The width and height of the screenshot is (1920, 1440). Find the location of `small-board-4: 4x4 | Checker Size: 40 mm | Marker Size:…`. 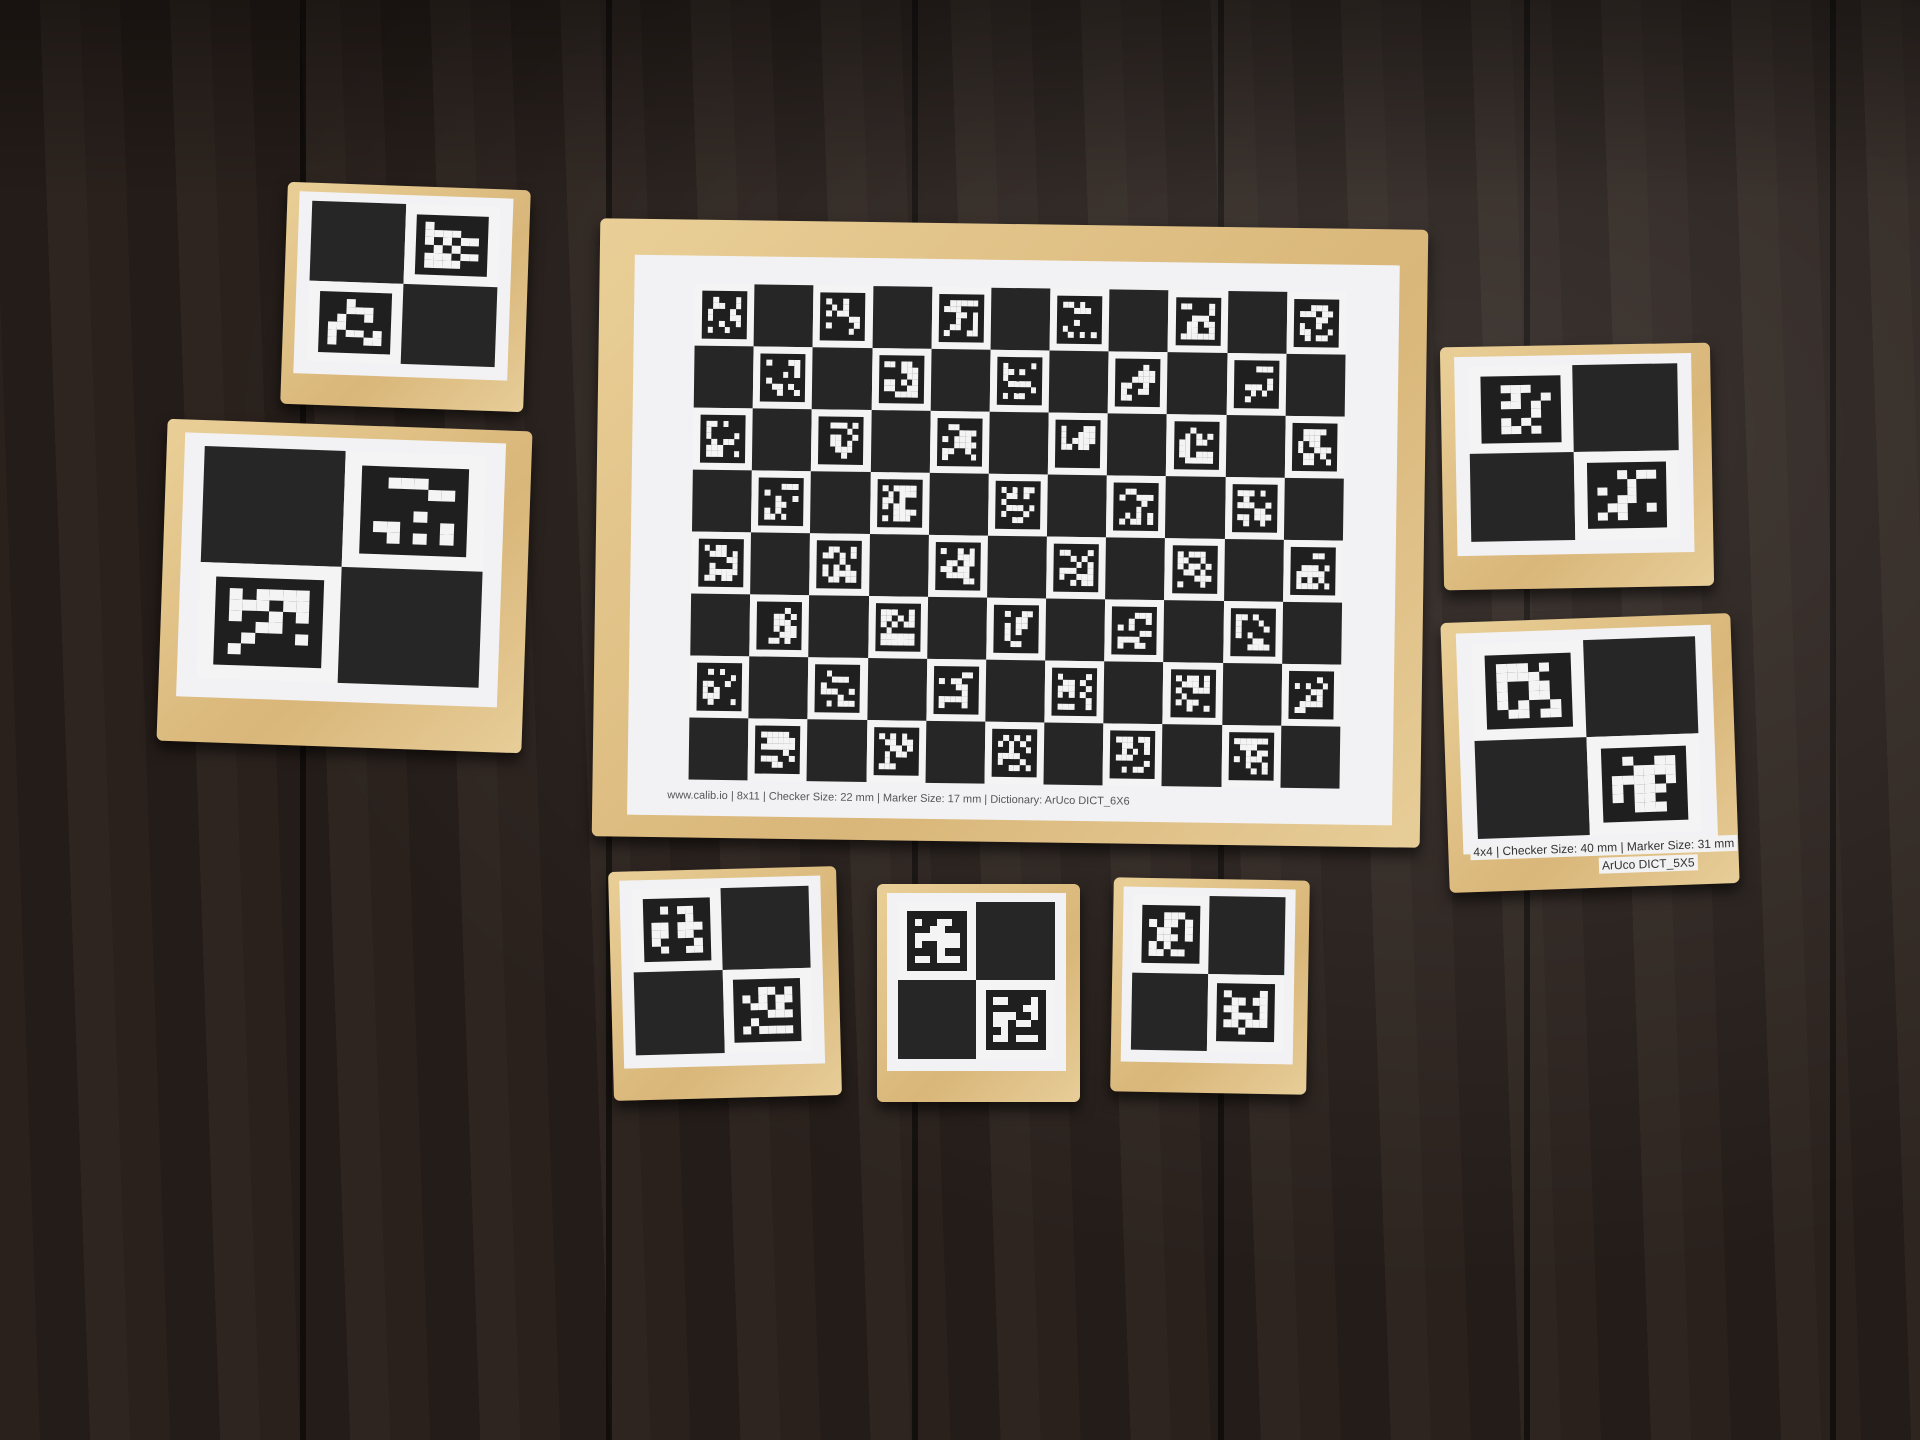

small-board-4: 4x4 | Checker Size: 40 mm | Marker Size:… is located at coordinates (1590, 753).